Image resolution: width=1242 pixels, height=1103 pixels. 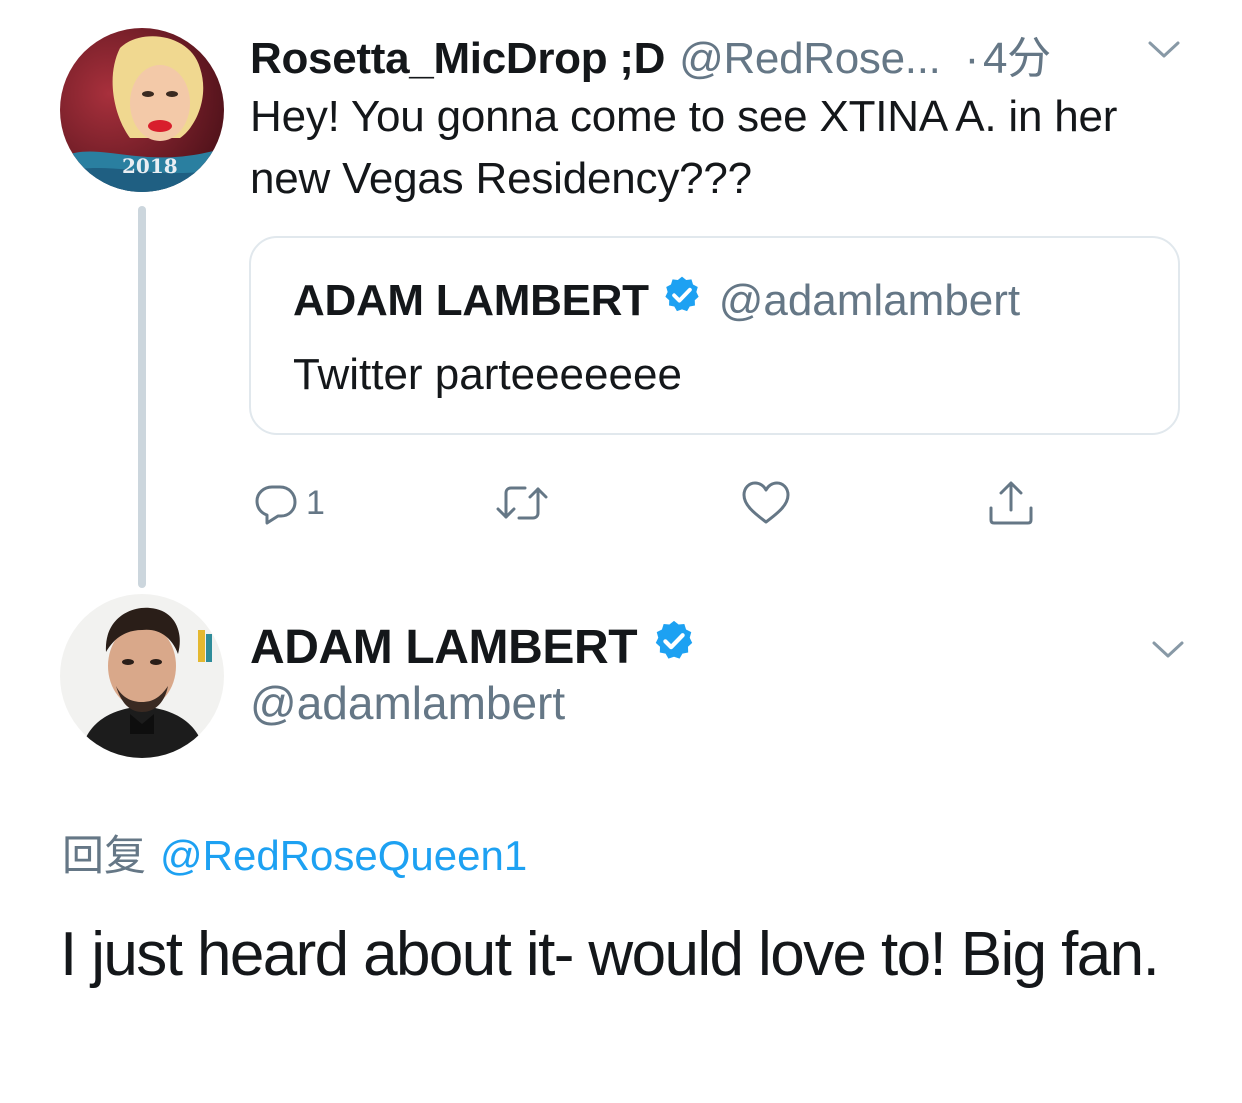 What do you see at coordinates (315, 502) in the screenshot?
I see `reply-count: 1` at bounding box center [315, 502].